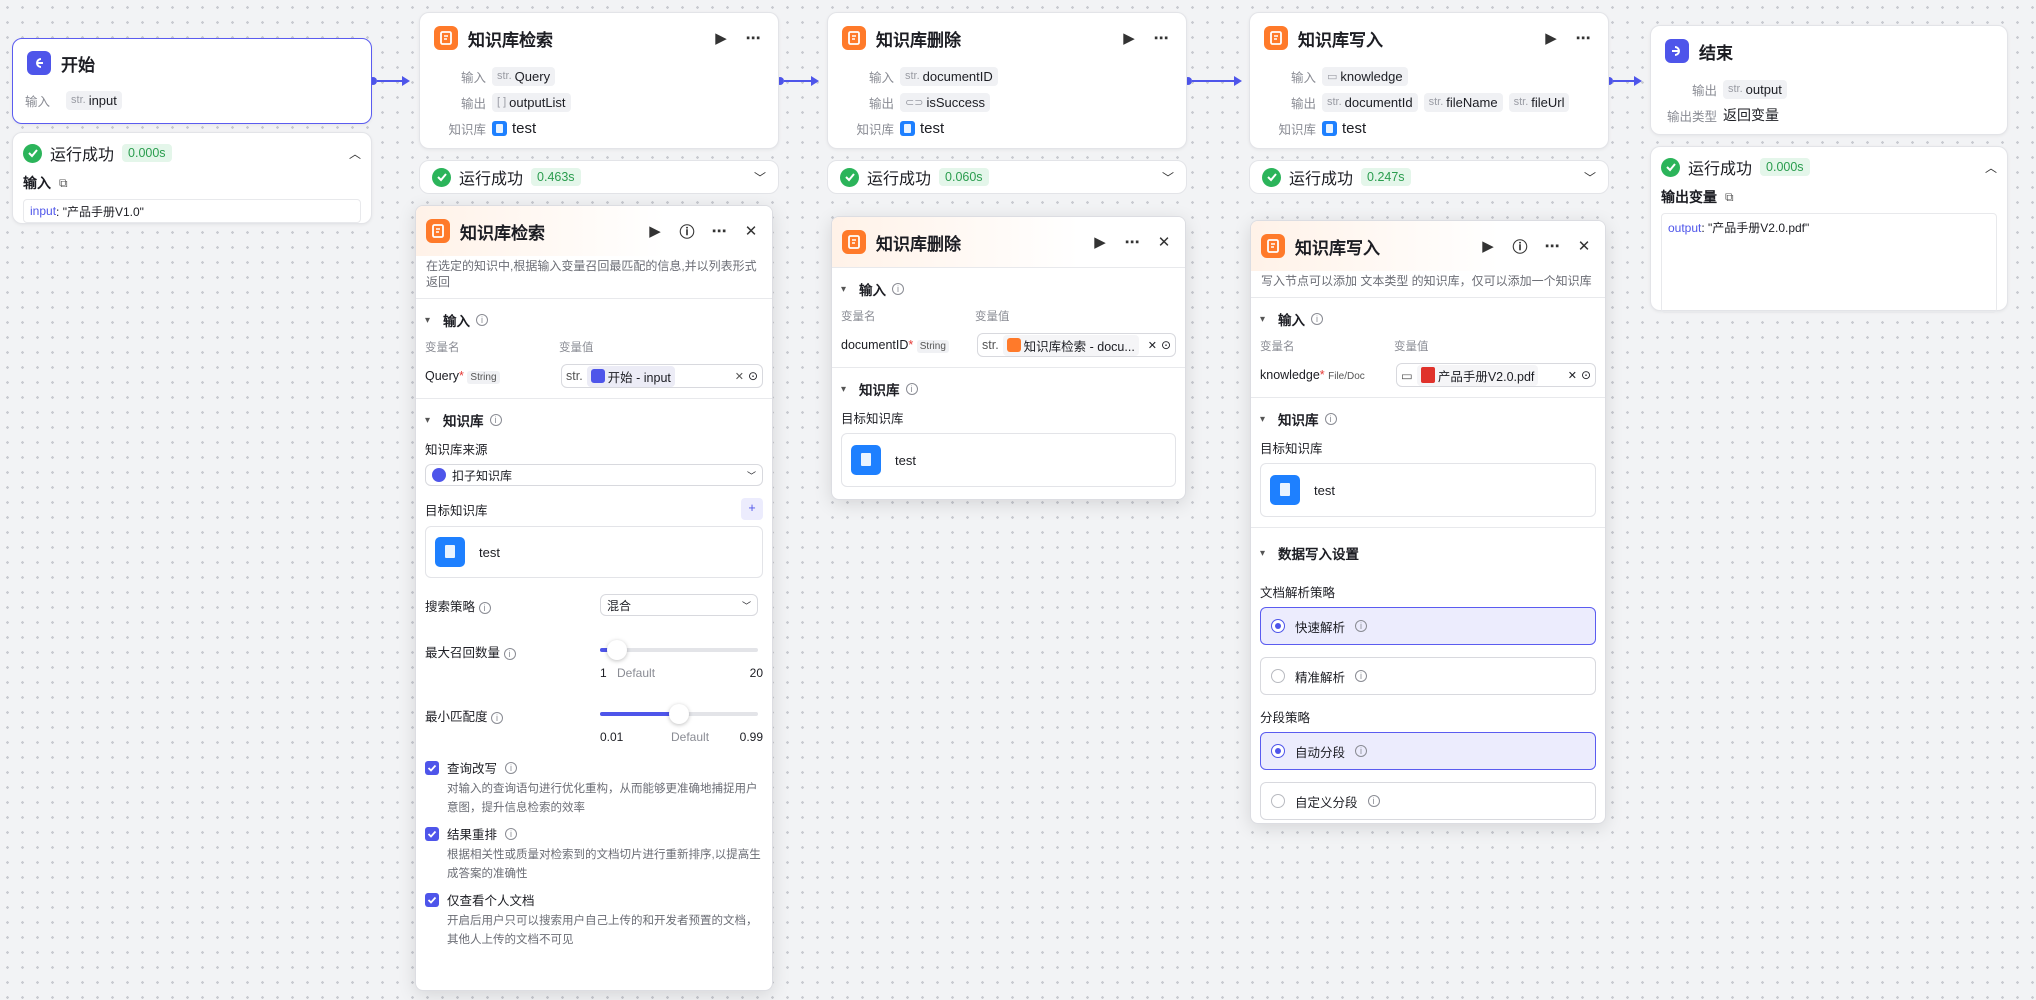 This screenshot has width=2036, height=1000. What do you see at coordinates (1428, 751) in the screenshot?
I see `segment-auto-option: 自动分段 i` at bounding box center [1428, 751].